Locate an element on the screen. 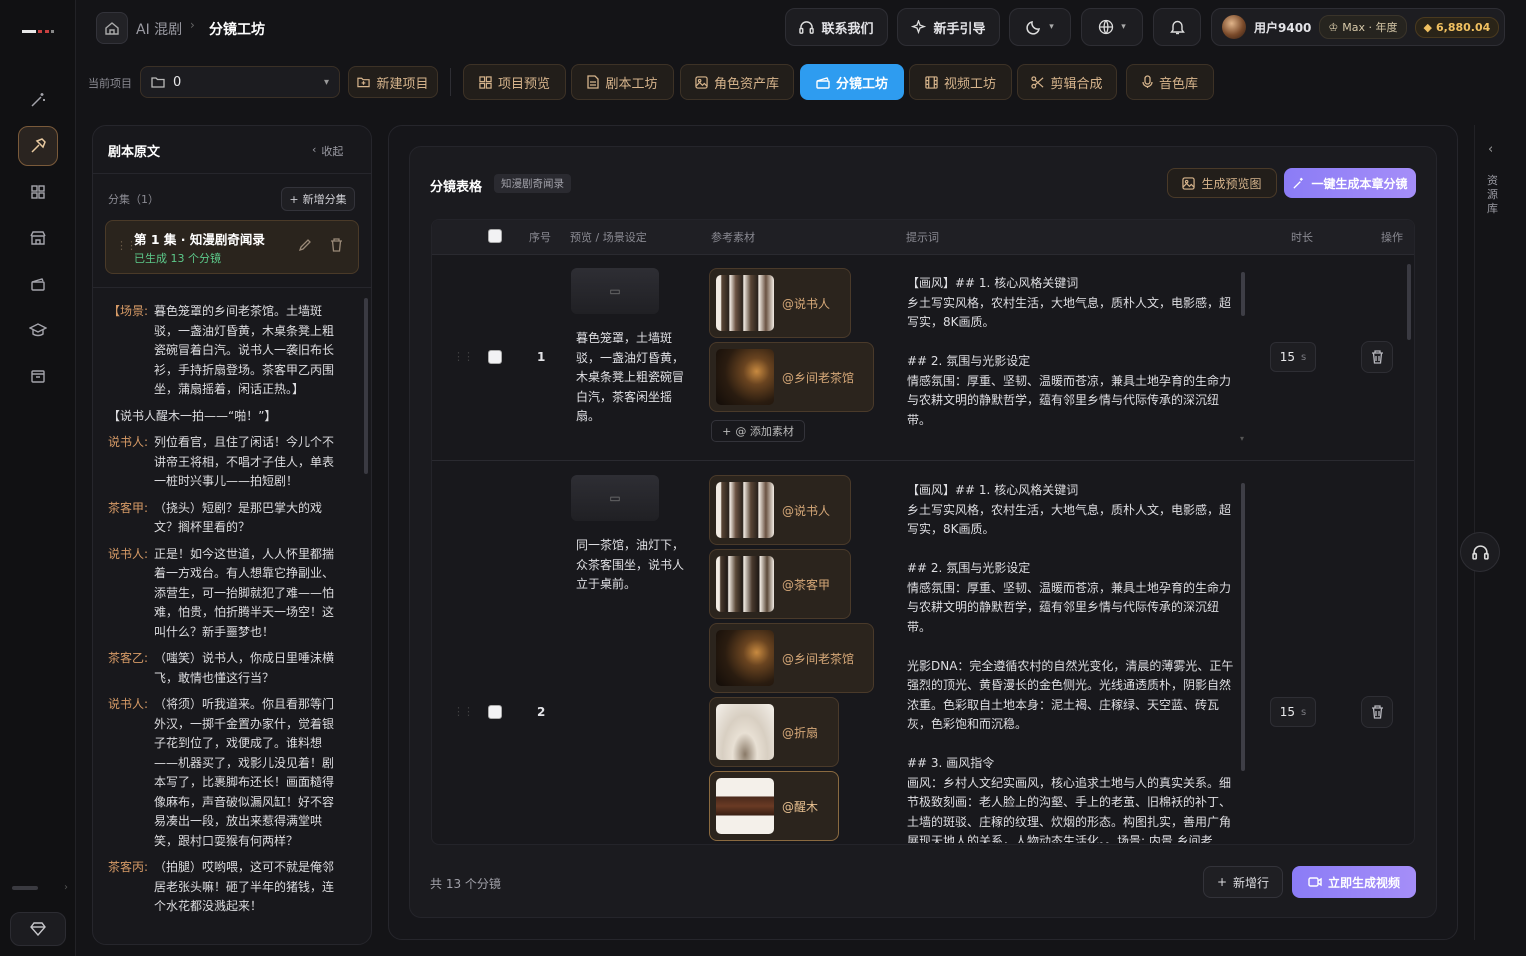  script-text-line: 【说书人醒木一拍——“啪！”】 is located at coordinates (192, 415).